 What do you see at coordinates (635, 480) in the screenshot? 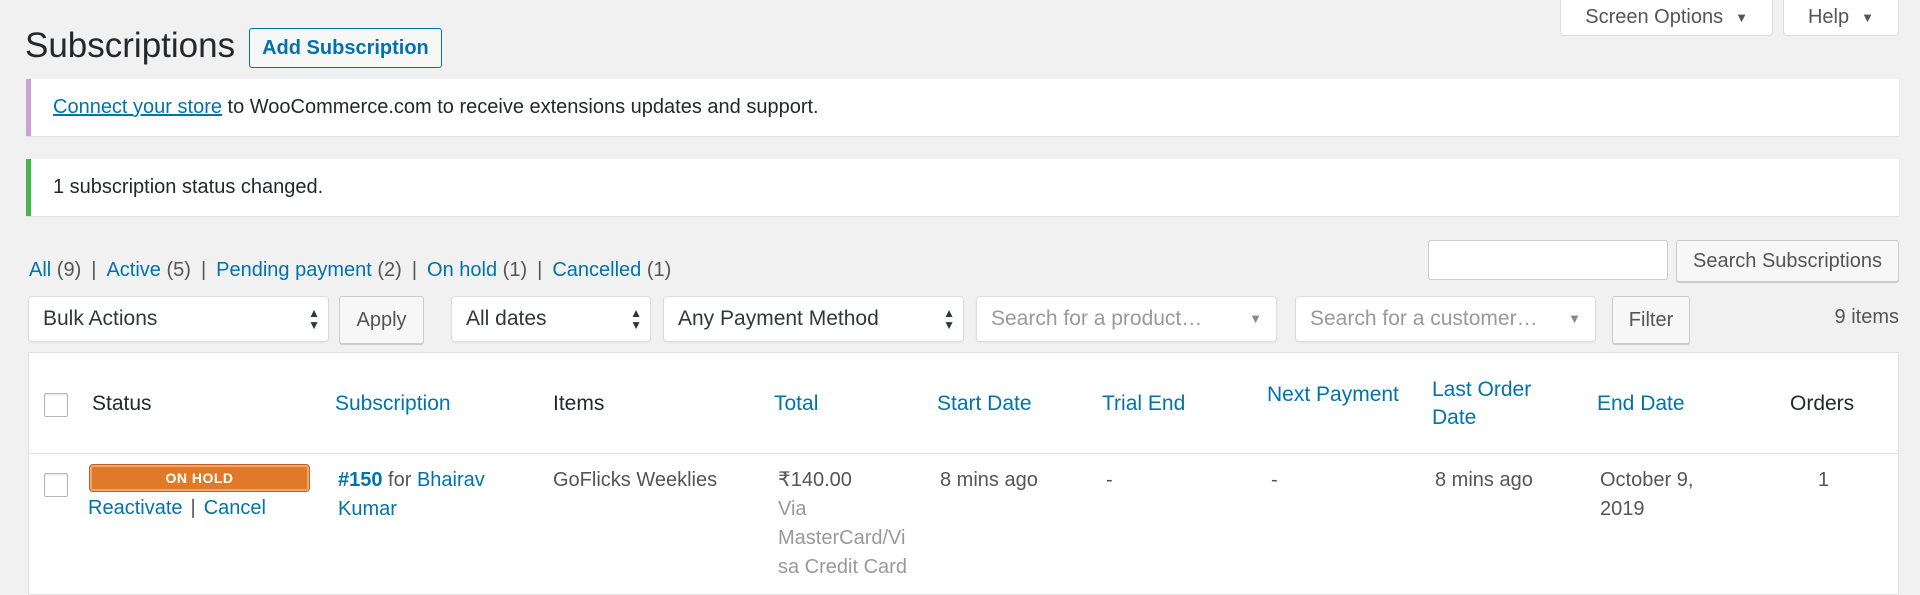
I see `item-link: GoFlicks Weeklies` at bounding box center [635, 480].